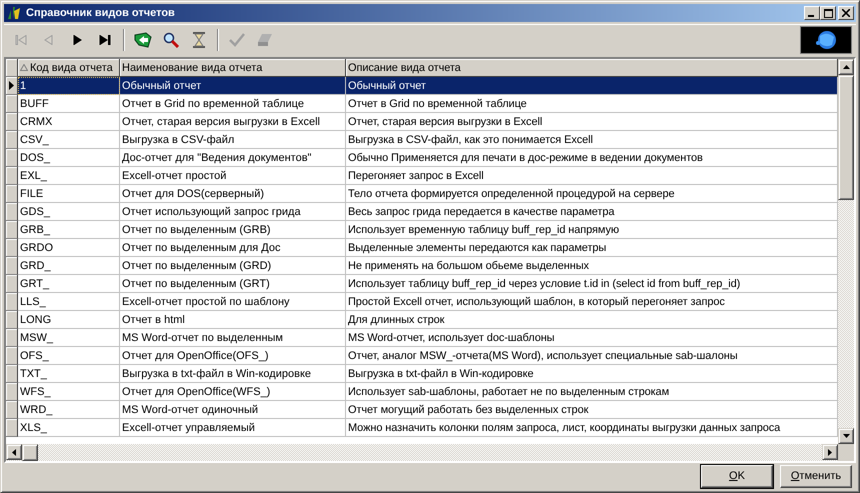  Describe the element at coordinates (846, 251) in the screenshot. I see `vertical-scrollbar` at that location.